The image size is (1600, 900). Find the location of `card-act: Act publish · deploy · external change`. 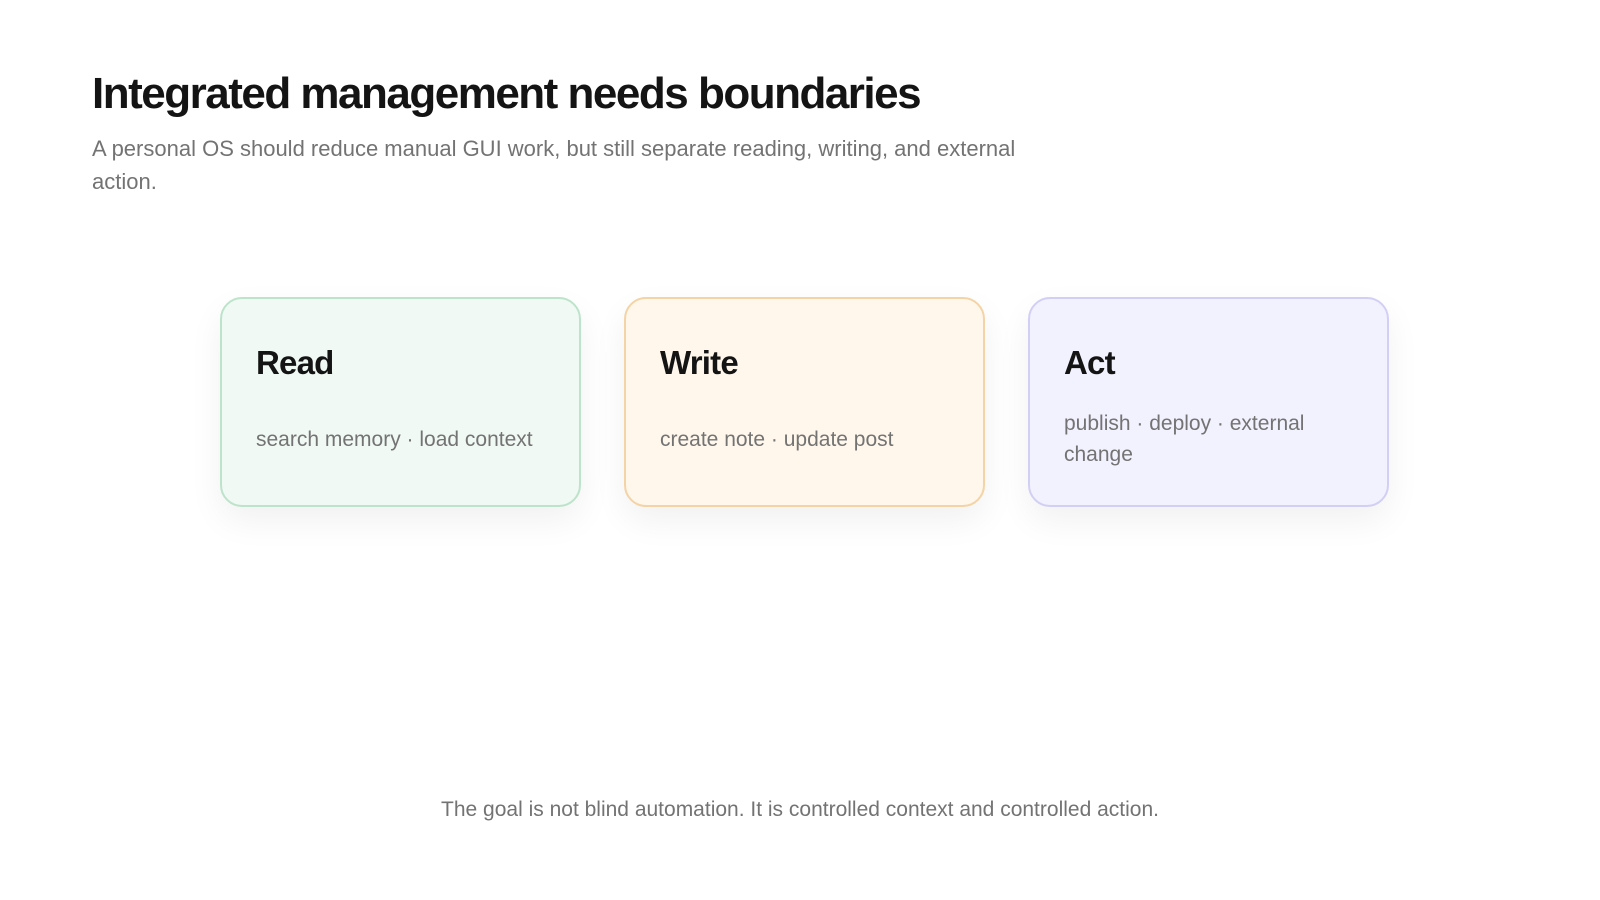

card-act: Act publish · deploy · external change is located at coordinates (1208, 402).